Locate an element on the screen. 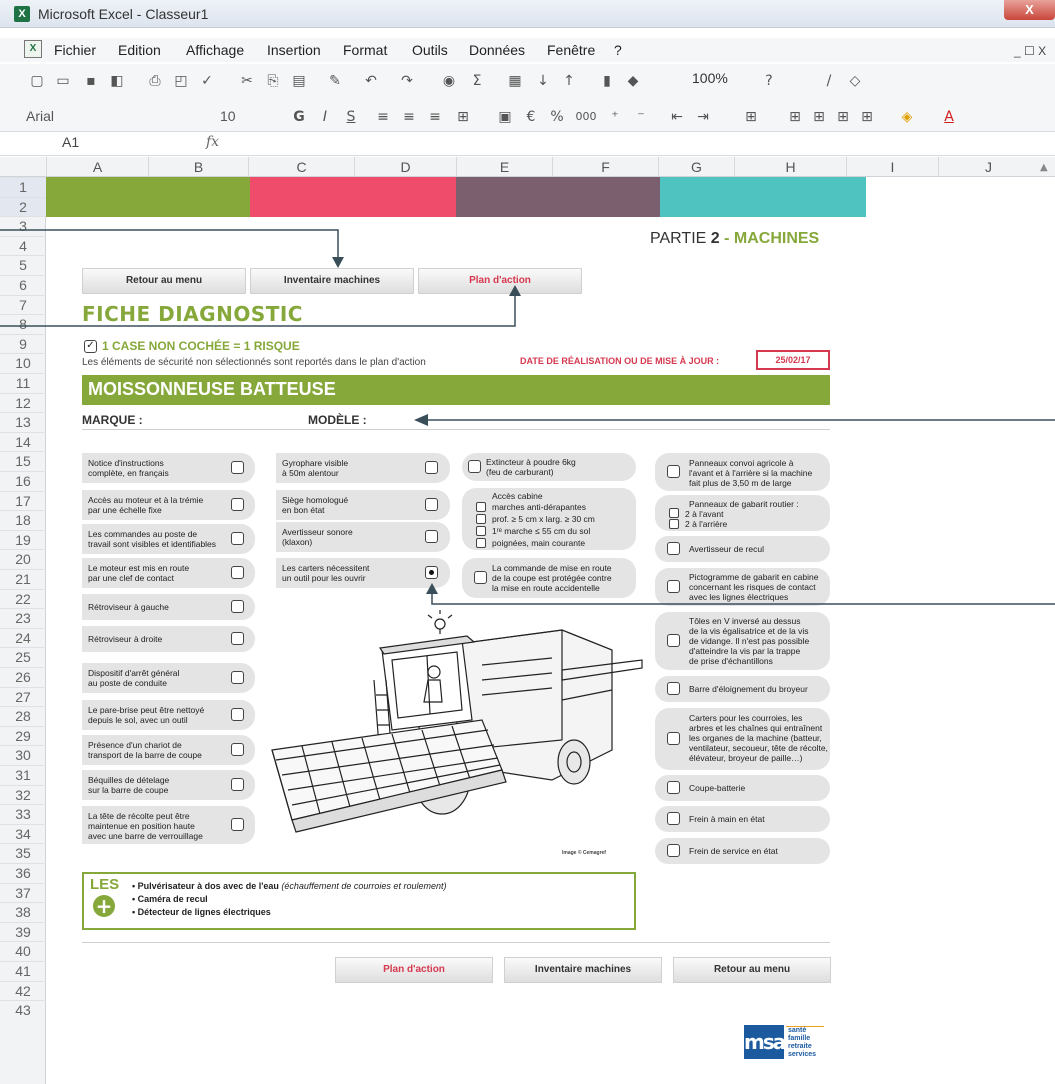  row-header: 21 is located at coordinates (23, 579).